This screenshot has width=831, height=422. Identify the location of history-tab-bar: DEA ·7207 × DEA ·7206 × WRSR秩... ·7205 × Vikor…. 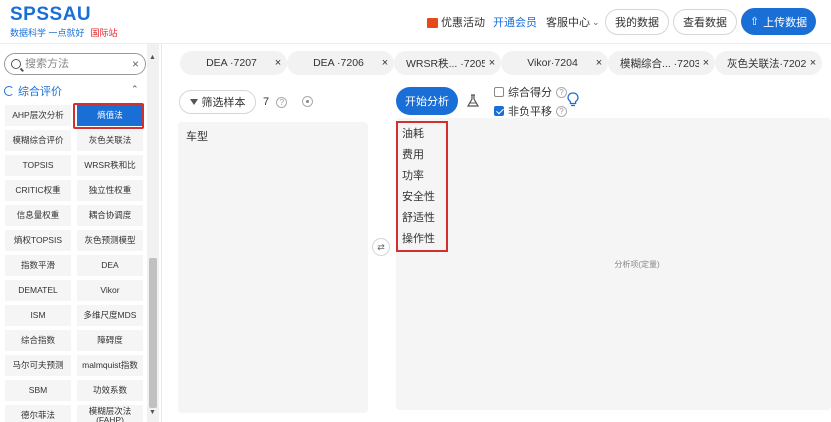
(498, 63).